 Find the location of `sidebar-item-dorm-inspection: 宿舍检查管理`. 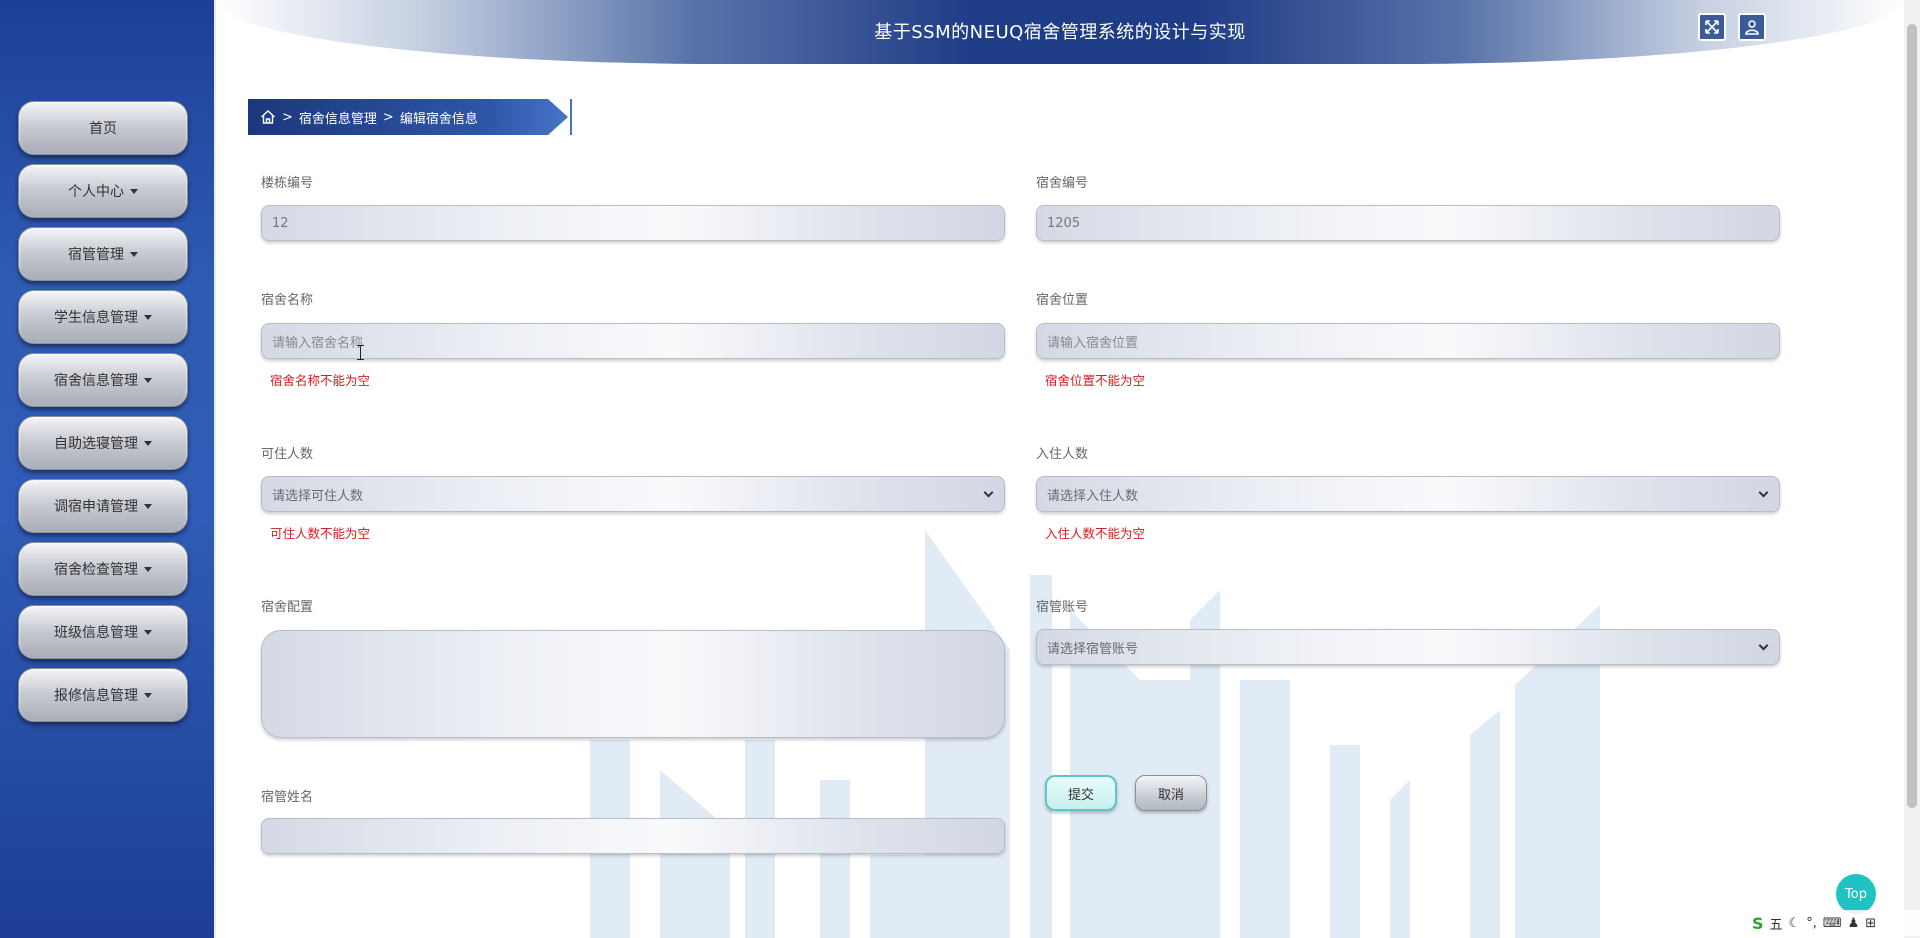

sidebar-item-dorm-inspection: 宿舍检查管理 is located at coordinates (103, 569).